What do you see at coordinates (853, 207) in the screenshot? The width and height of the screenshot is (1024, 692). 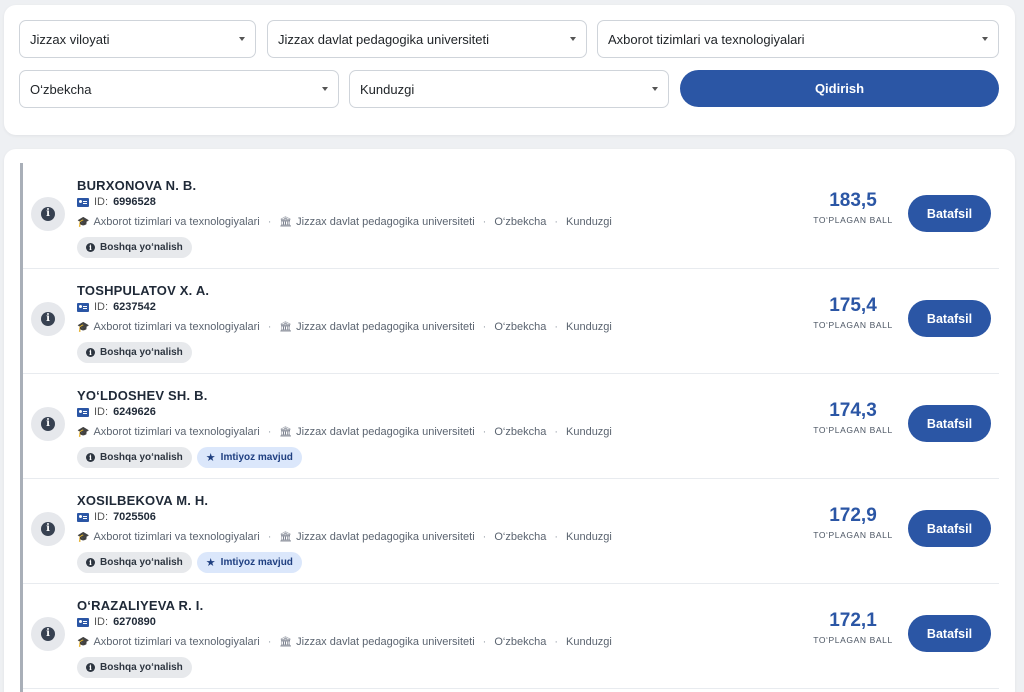 I see `score-block: 183,5 TO‘PLAGAN BALL` at bounding box center [853, 207].